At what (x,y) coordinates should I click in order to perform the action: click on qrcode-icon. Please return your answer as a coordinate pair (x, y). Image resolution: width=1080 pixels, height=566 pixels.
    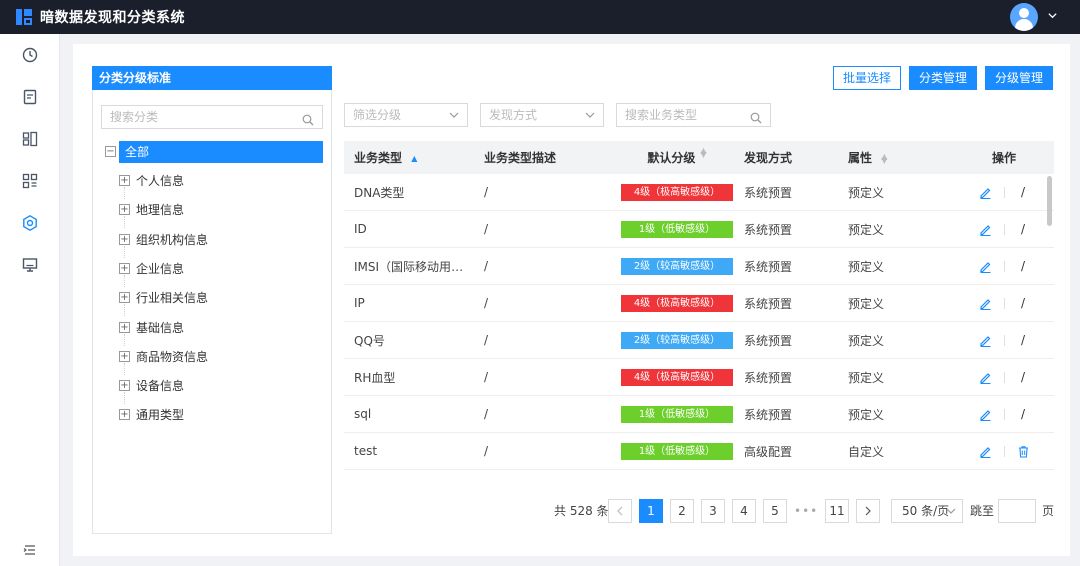
    Looking at the image, I should click on (30, 181).